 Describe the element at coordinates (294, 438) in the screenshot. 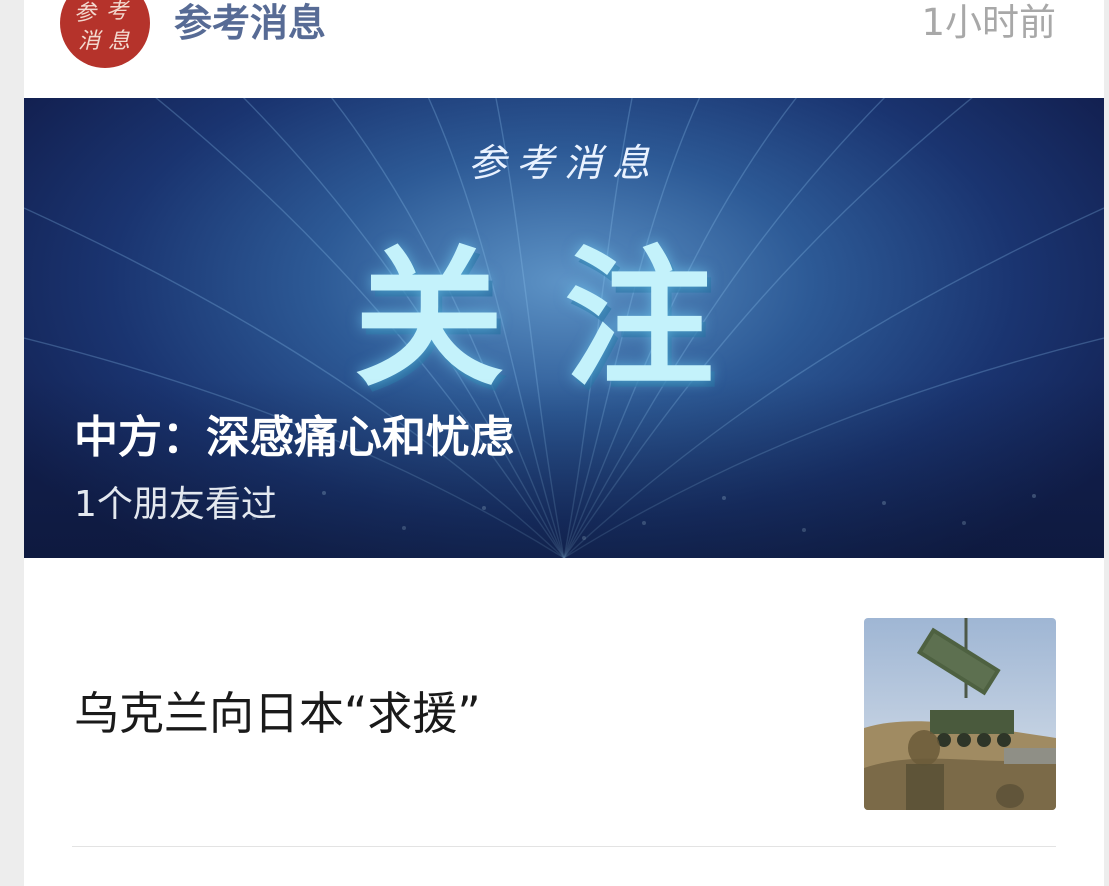

I see `featured-headline: 中方：深感痛心和忧虑` at that location.